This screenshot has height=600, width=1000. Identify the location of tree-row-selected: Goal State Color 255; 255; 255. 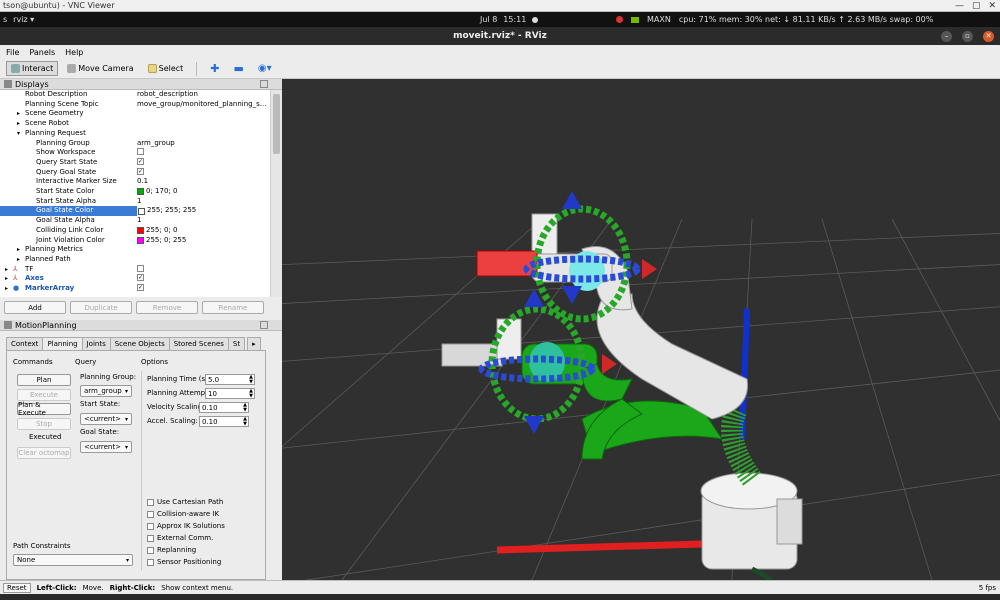
(135, 211).